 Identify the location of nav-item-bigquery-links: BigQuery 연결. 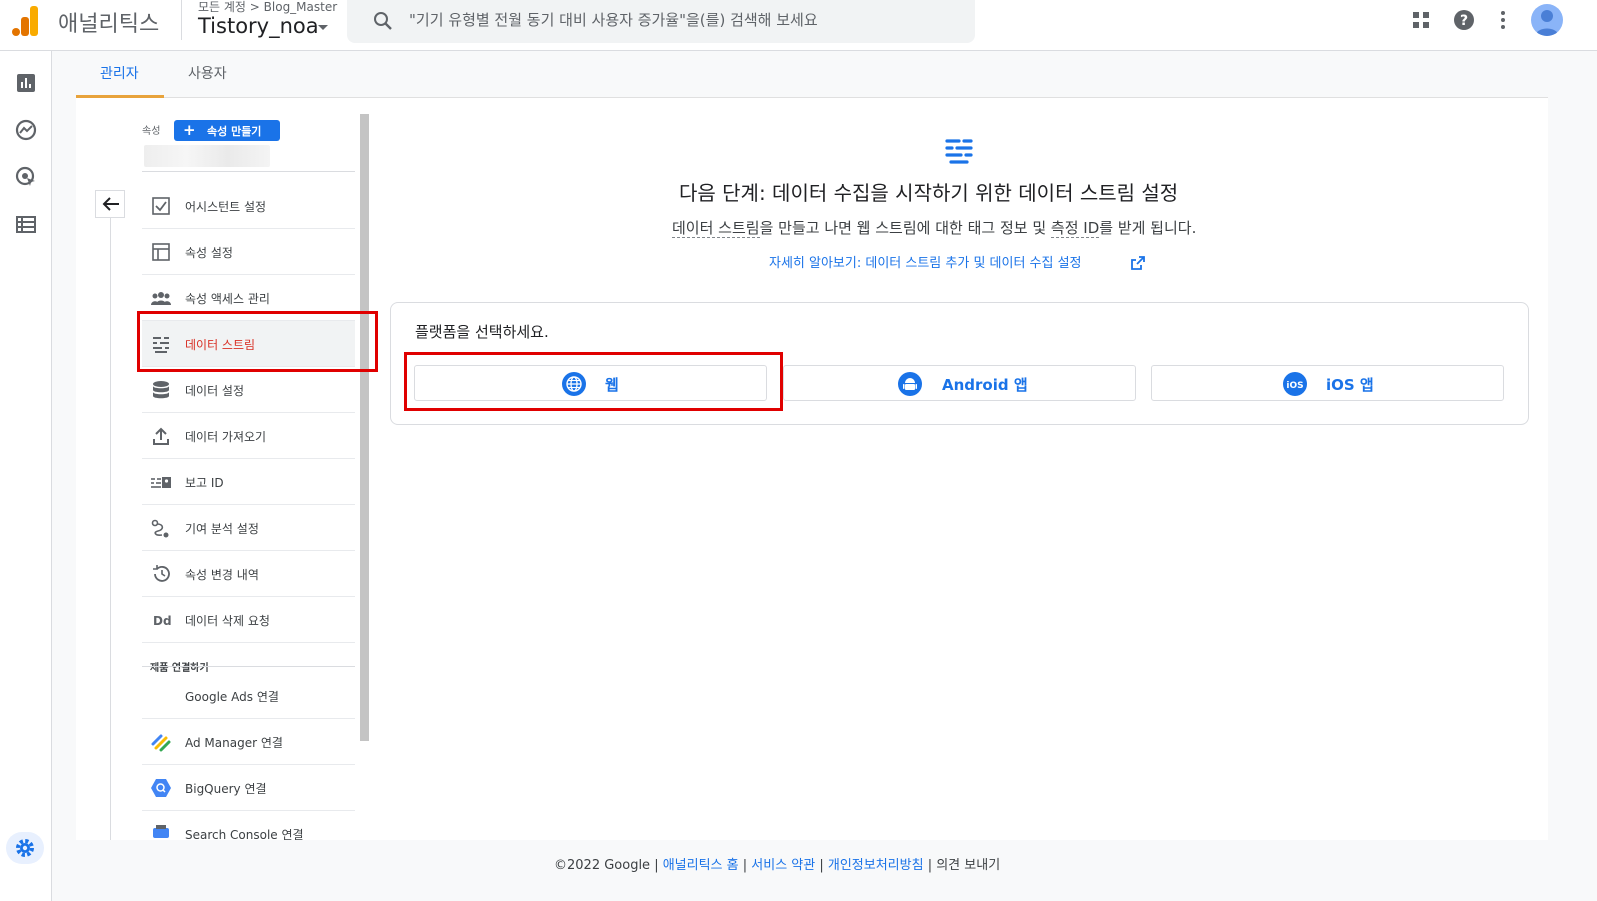
(248, 788).